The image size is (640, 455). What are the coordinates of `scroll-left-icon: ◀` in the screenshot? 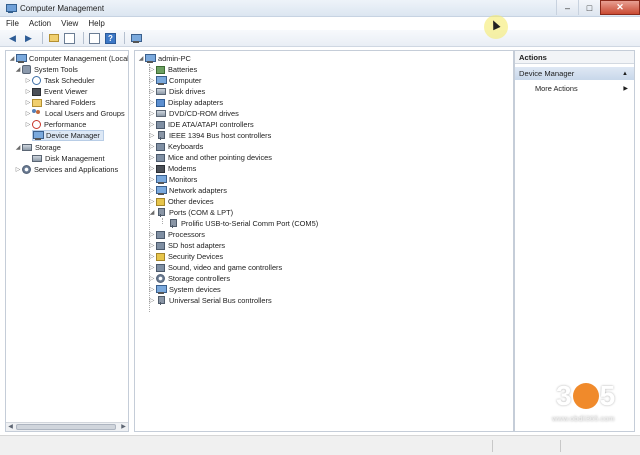 It's located at (10, 427).